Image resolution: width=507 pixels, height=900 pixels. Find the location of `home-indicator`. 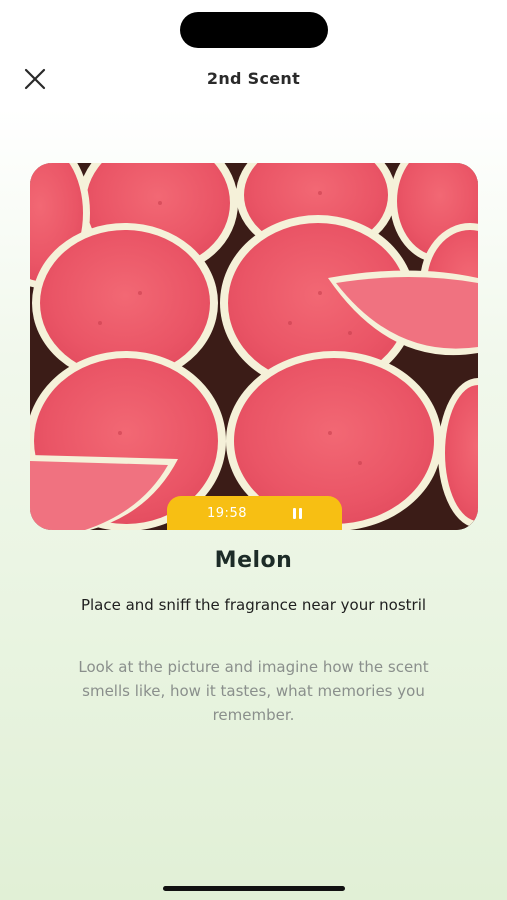

home-indicator is located at coordinates (254, 888).